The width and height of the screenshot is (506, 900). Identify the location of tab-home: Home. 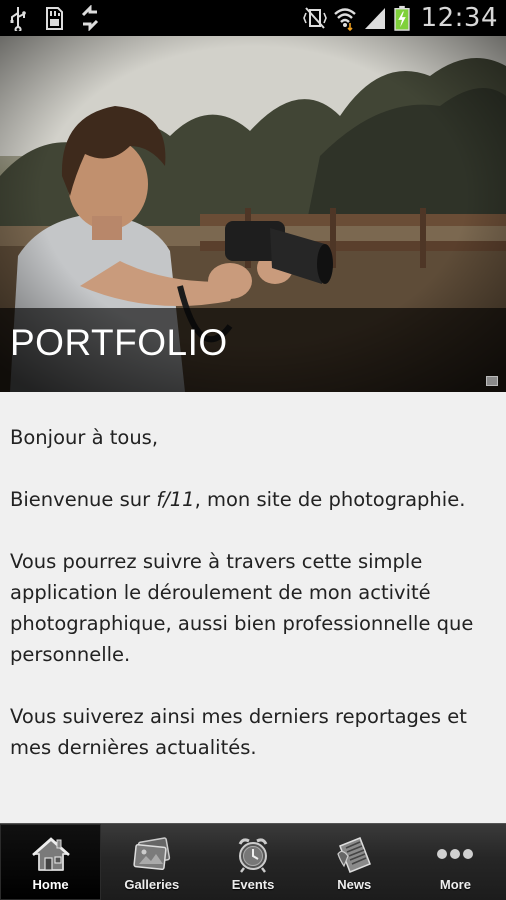
(51, 862).